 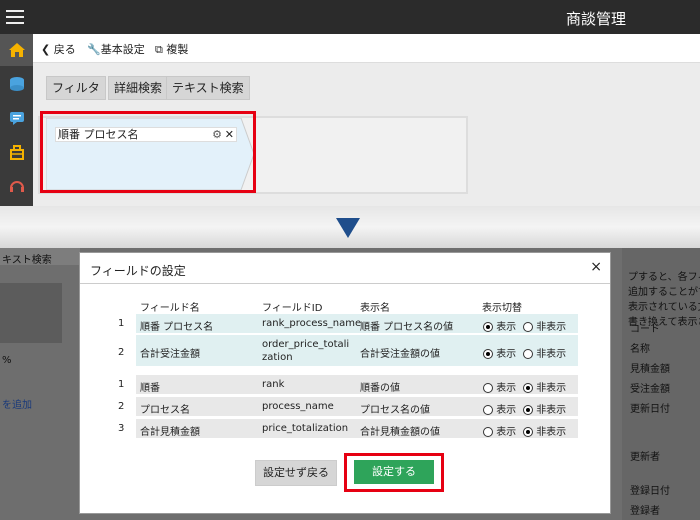 What do you see at coordinates (345, 268) in the screenshot?
I see `dialog-header: フィールドの設定 ×` at bounding box center [345, 268].